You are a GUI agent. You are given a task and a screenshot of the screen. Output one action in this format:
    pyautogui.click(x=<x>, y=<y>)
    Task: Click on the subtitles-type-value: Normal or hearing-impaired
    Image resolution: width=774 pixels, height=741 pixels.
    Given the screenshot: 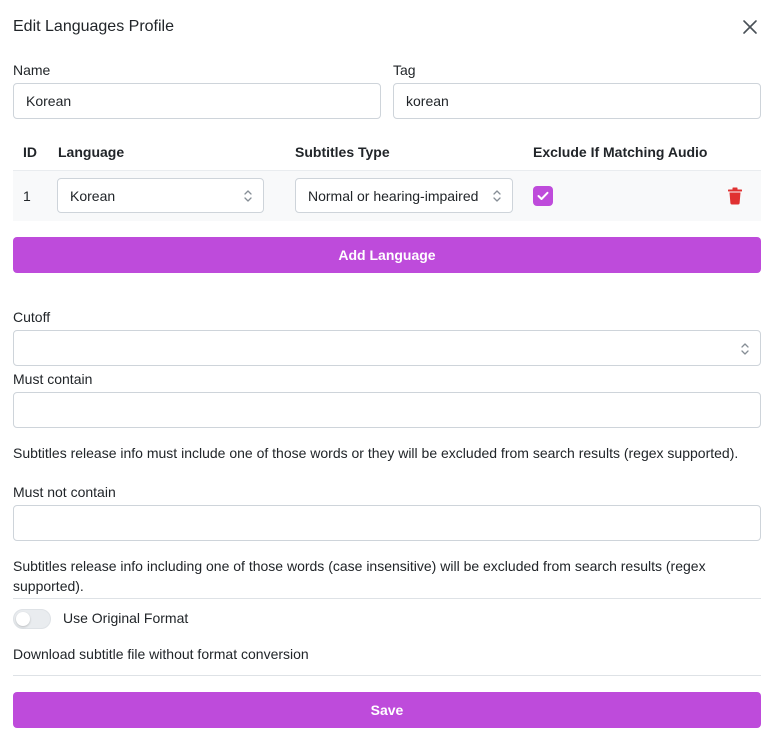 What is the action you would take?
    pyautogui.click(x=393, y=195)
    